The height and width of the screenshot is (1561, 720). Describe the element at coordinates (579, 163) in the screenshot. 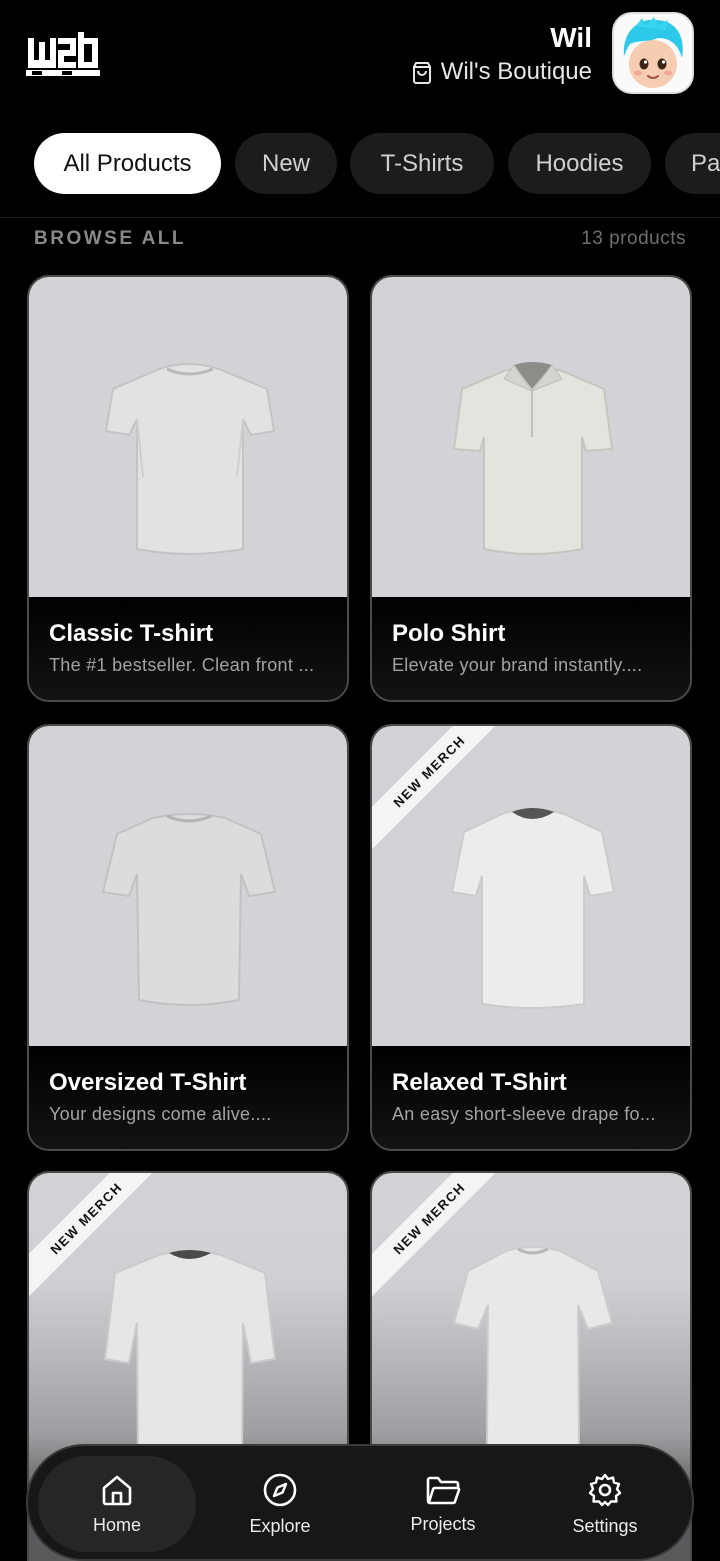

I see `chip-hoodies: Hoodies` at that location.